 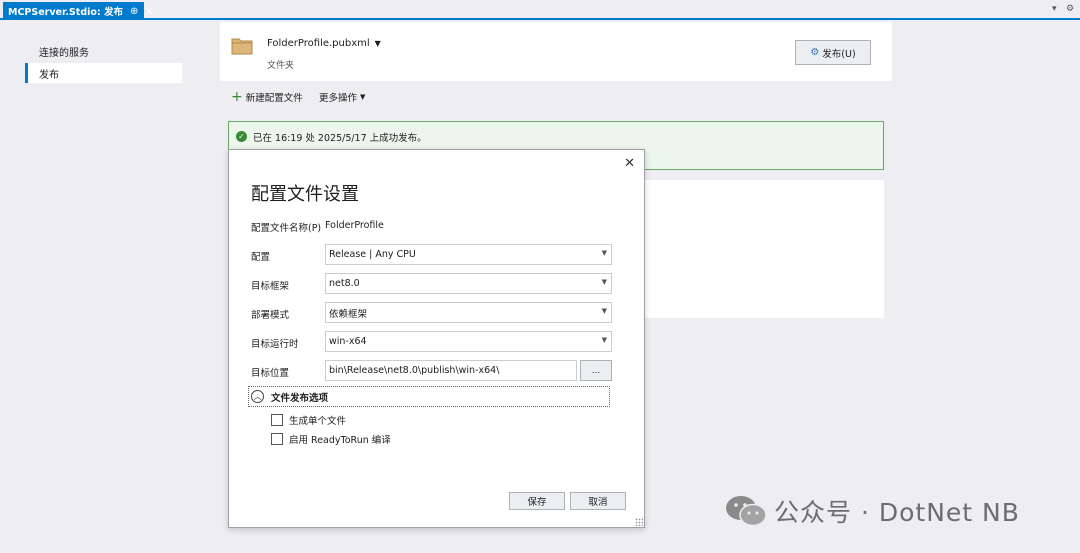 I want to click on profile-type: 文件夹, so click(x=281, y=66).